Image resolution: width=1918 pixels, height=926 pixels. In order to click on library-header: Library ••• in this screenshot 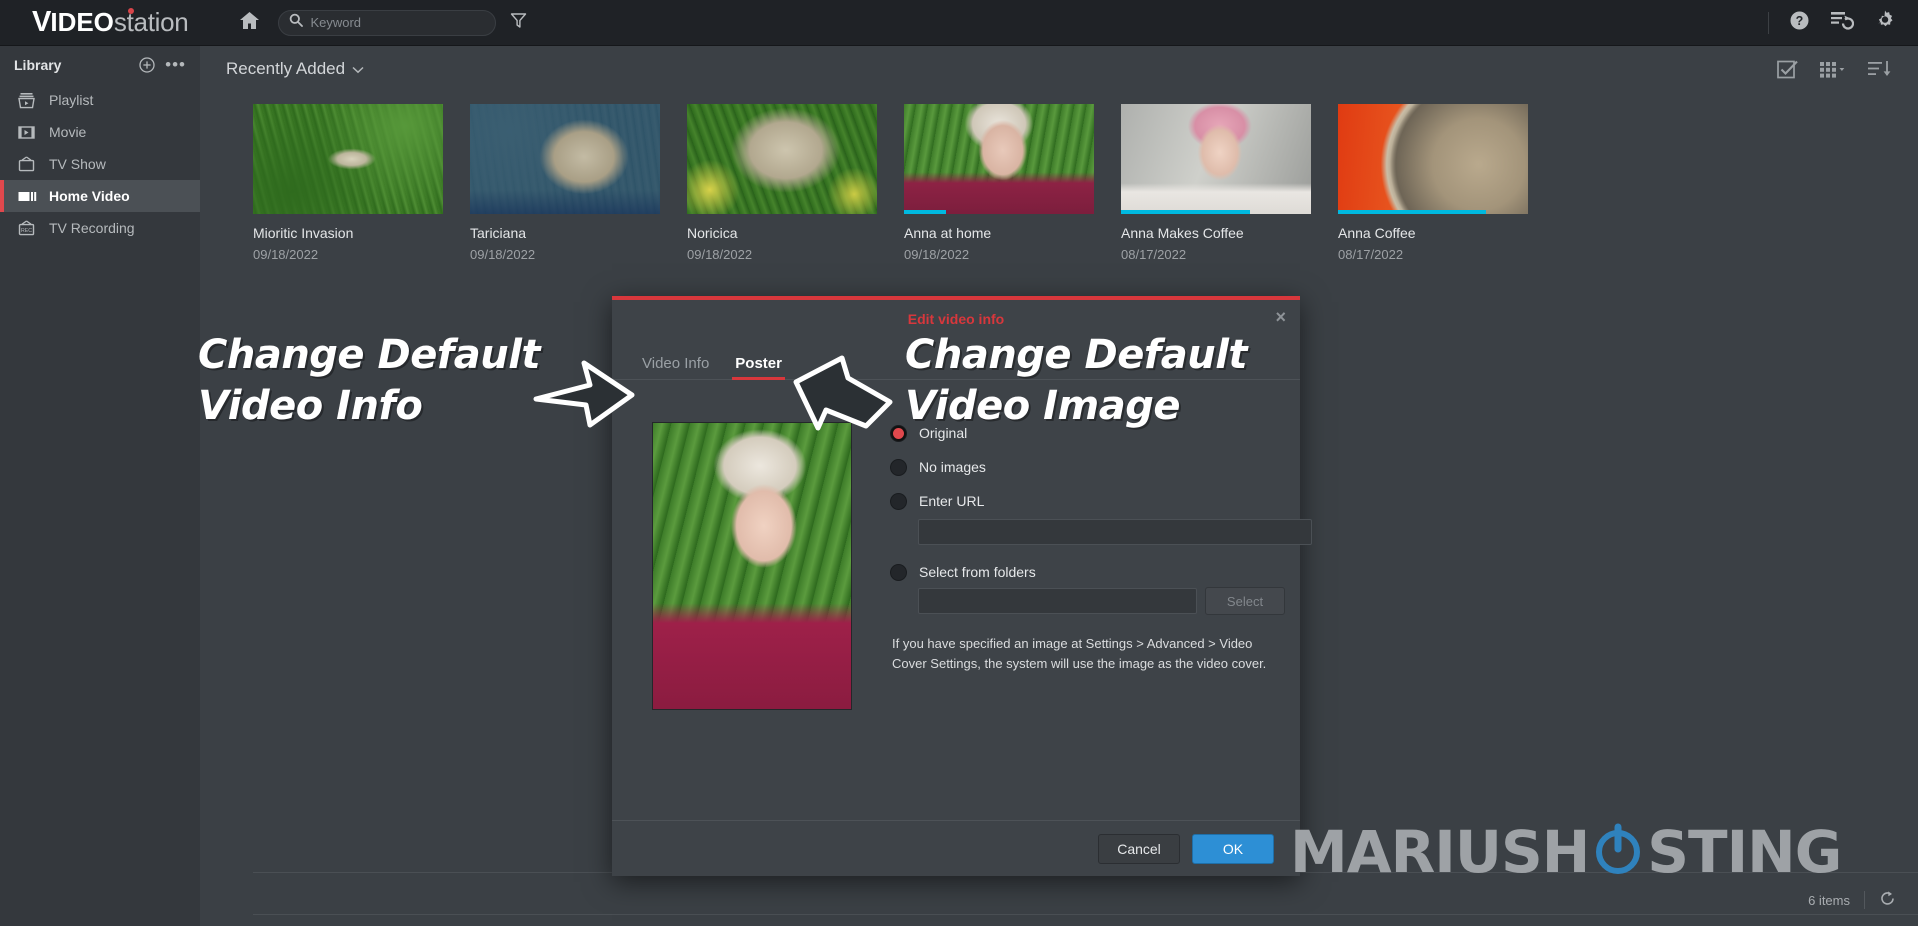, I will do `click(100, 65)`.